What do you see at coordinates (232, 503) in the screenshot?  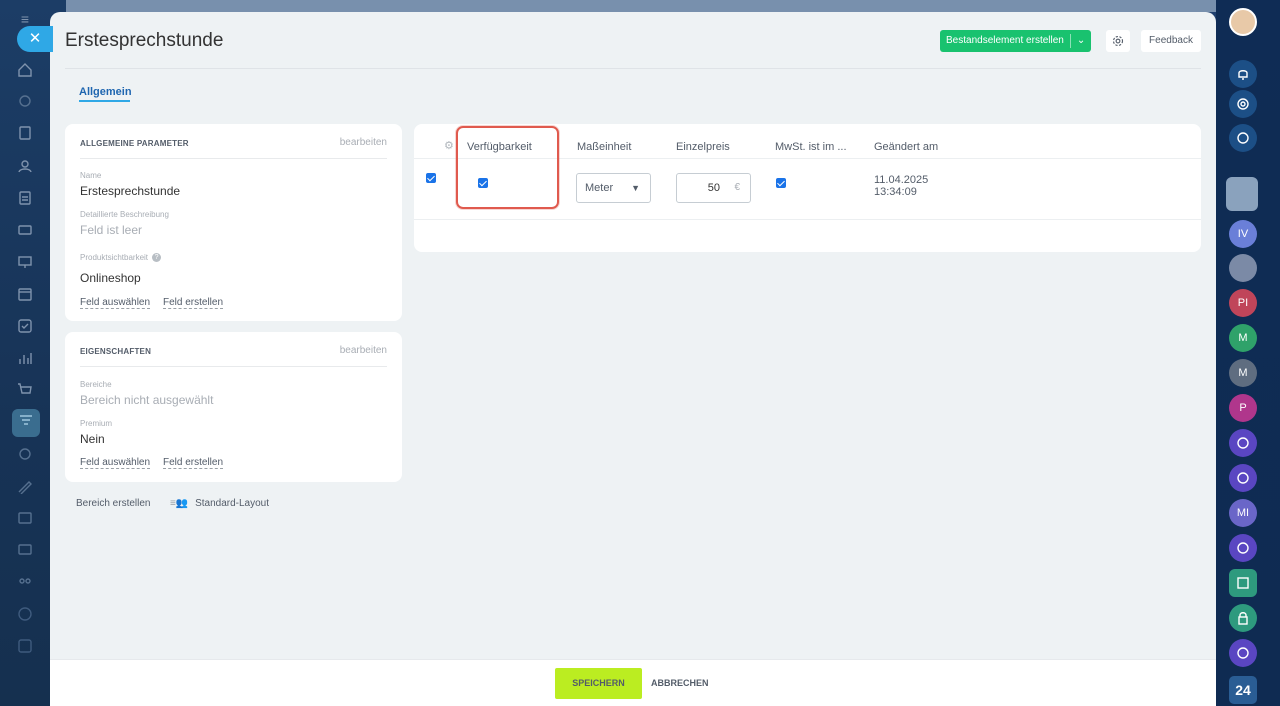 I see `standard-layout-label: Standard-Layout` at bounding box center [232, 503].